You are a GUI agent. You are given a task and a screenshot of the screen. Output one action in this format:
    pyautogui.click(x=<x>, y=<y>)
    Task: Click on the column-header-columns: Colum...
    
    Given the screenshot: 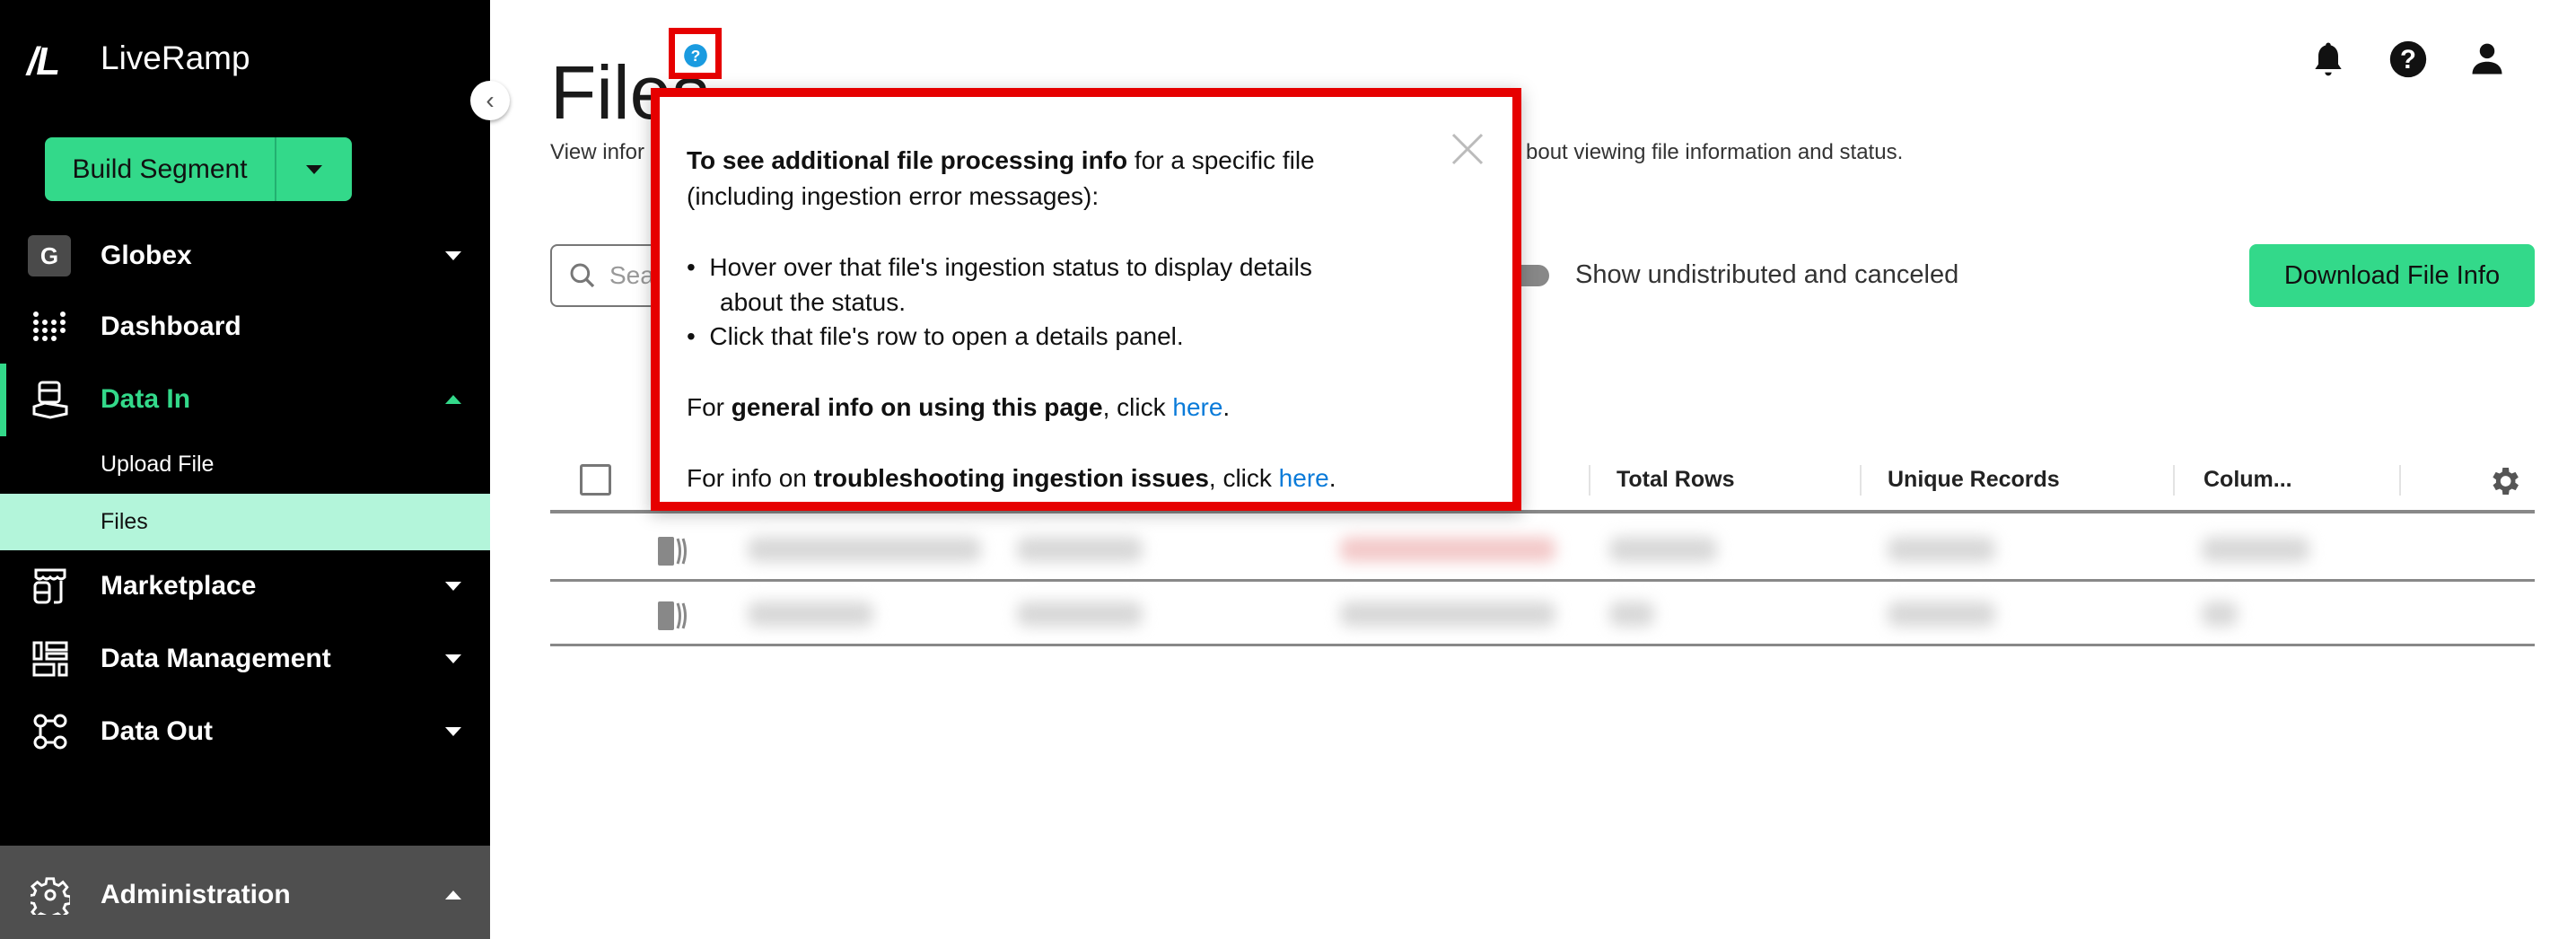 What is the action you would take?
    pyautogui.click(x=2248, y=480)
    